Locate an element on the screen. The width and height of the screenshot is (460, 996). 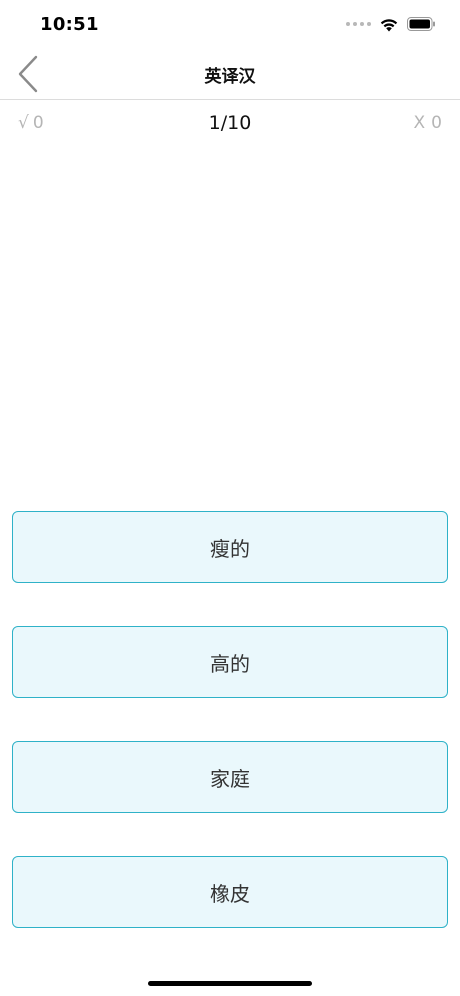
navigation-bar: 英译汉 is located at coordinates (230, 74).